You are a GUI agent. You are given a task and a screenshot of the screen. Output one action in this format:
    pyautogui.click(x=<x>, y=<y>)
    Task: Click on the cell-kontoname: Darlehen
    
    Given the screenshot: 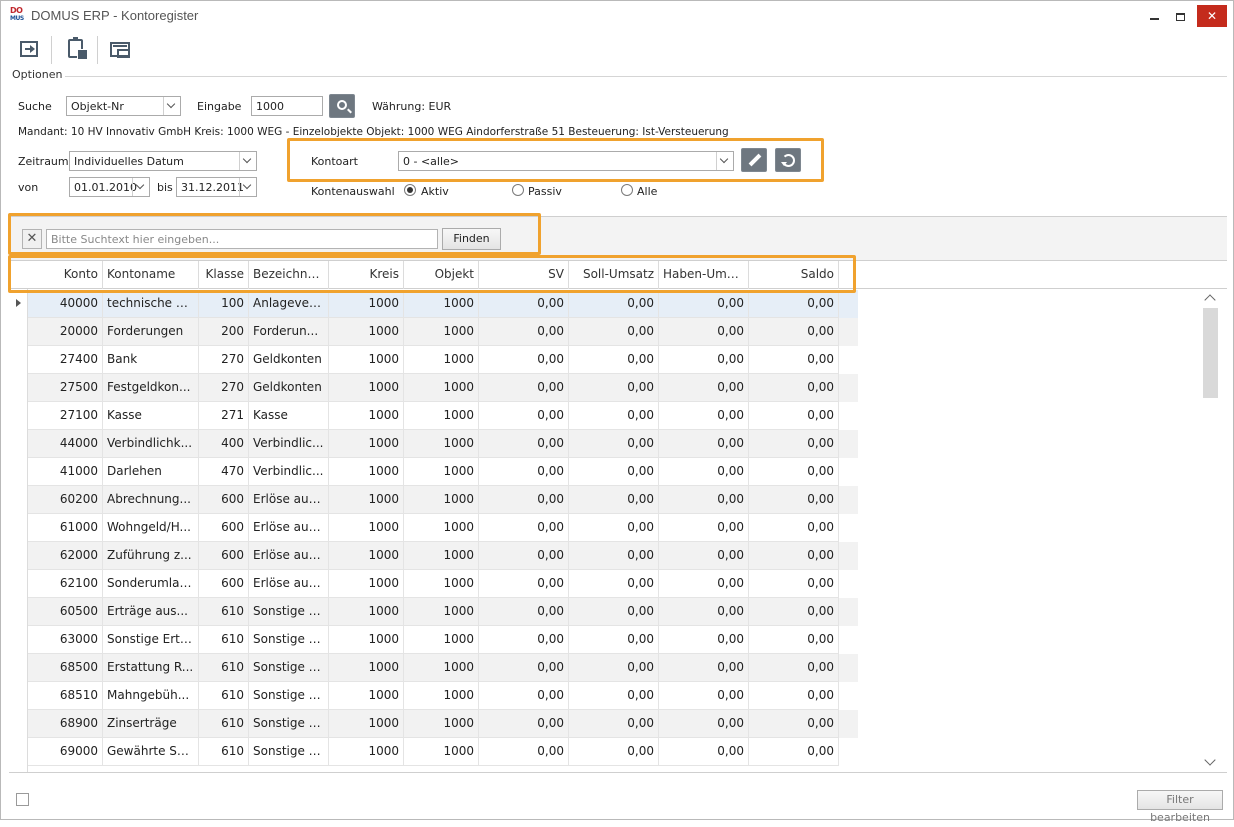 What is the action you would take?
    pyautogui.click(x=151, y=472)
    